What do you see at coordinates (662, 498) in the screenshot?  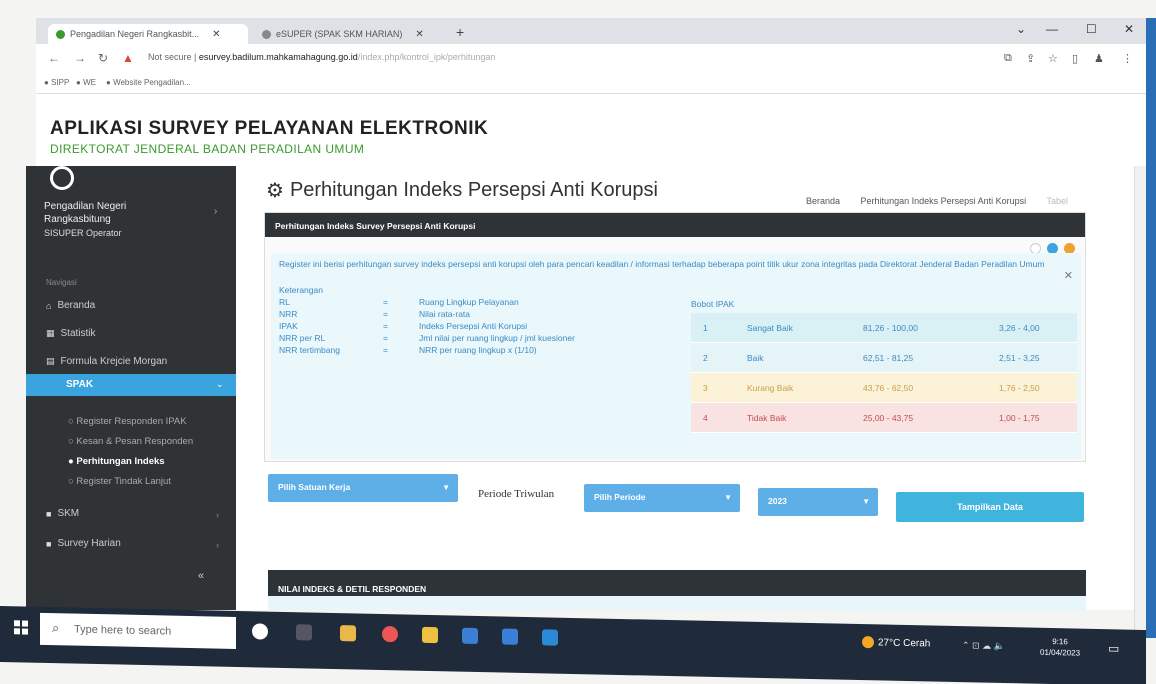 I see `periode-select: Pilih Periode ▼` at bounding box center [662, 498].